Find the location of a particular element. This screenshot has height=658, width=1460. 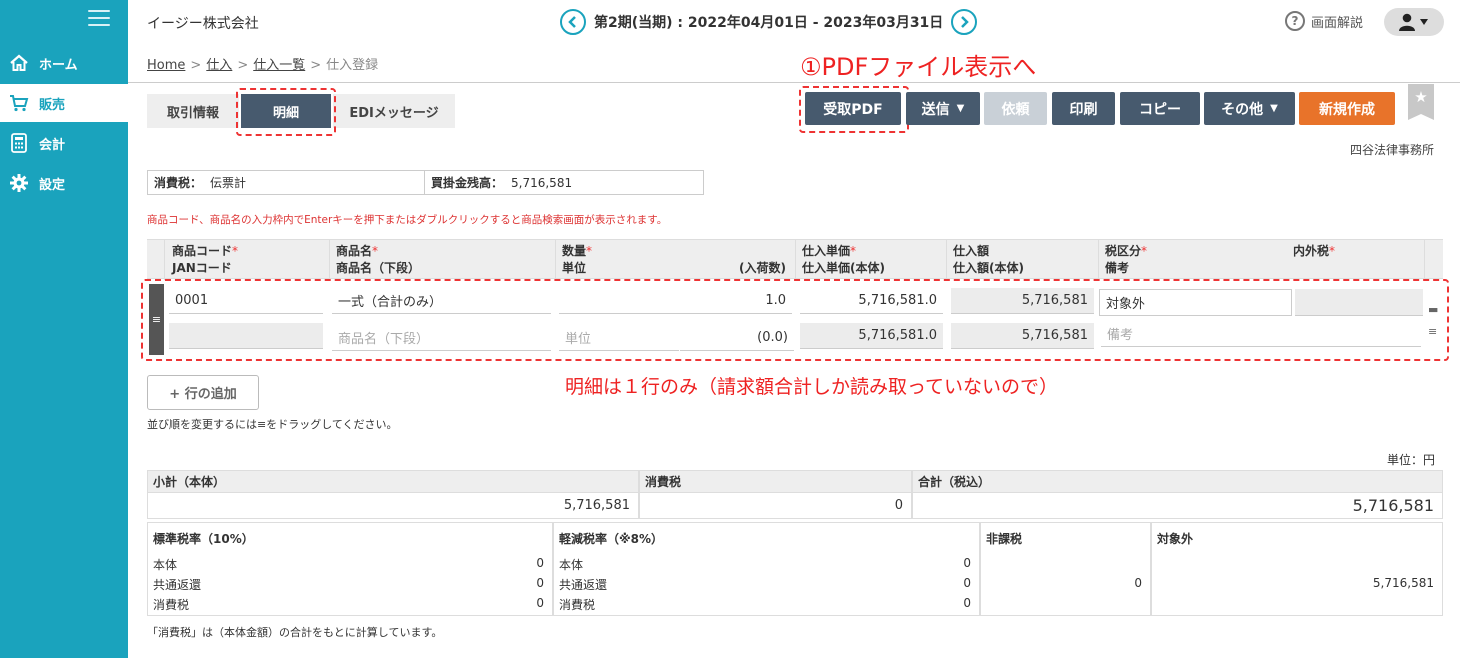

chevron-left-icon is located at coordinates (572, 22).